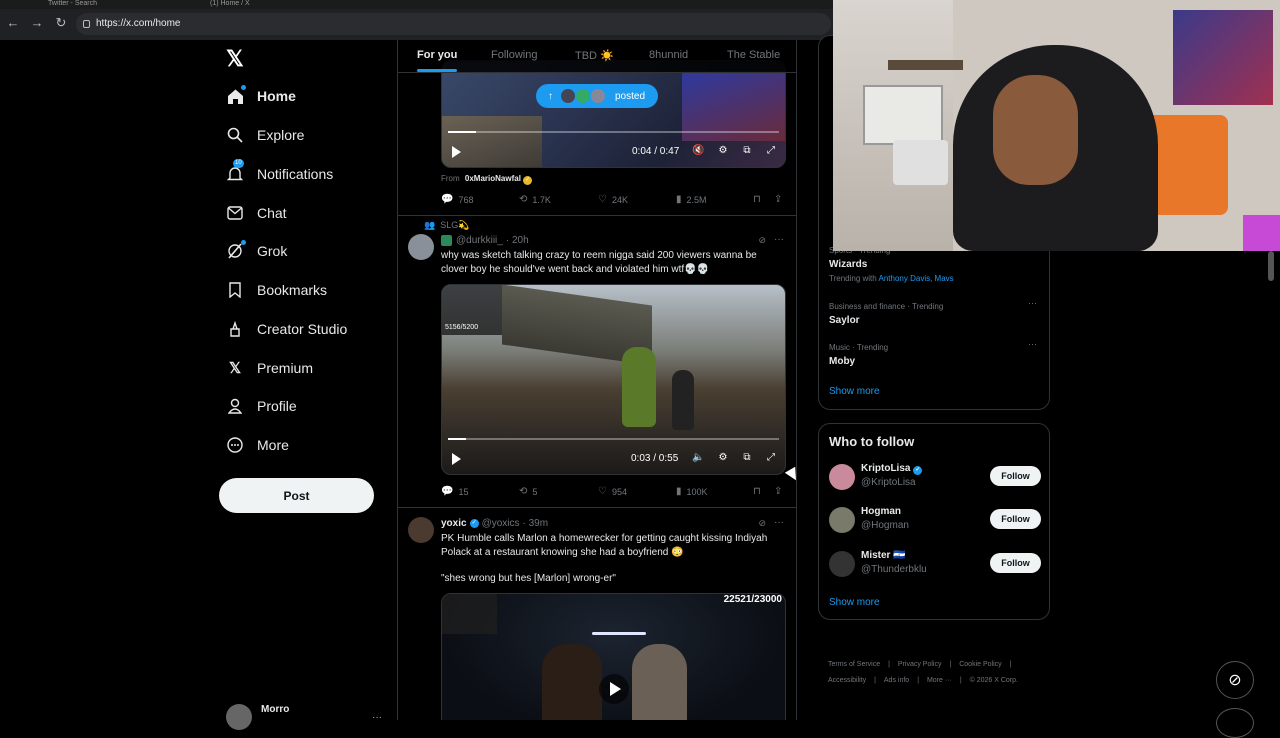 This screenshot has width=1280, height=738. I want to click on nav-explore: Explore, so click(265, 135).